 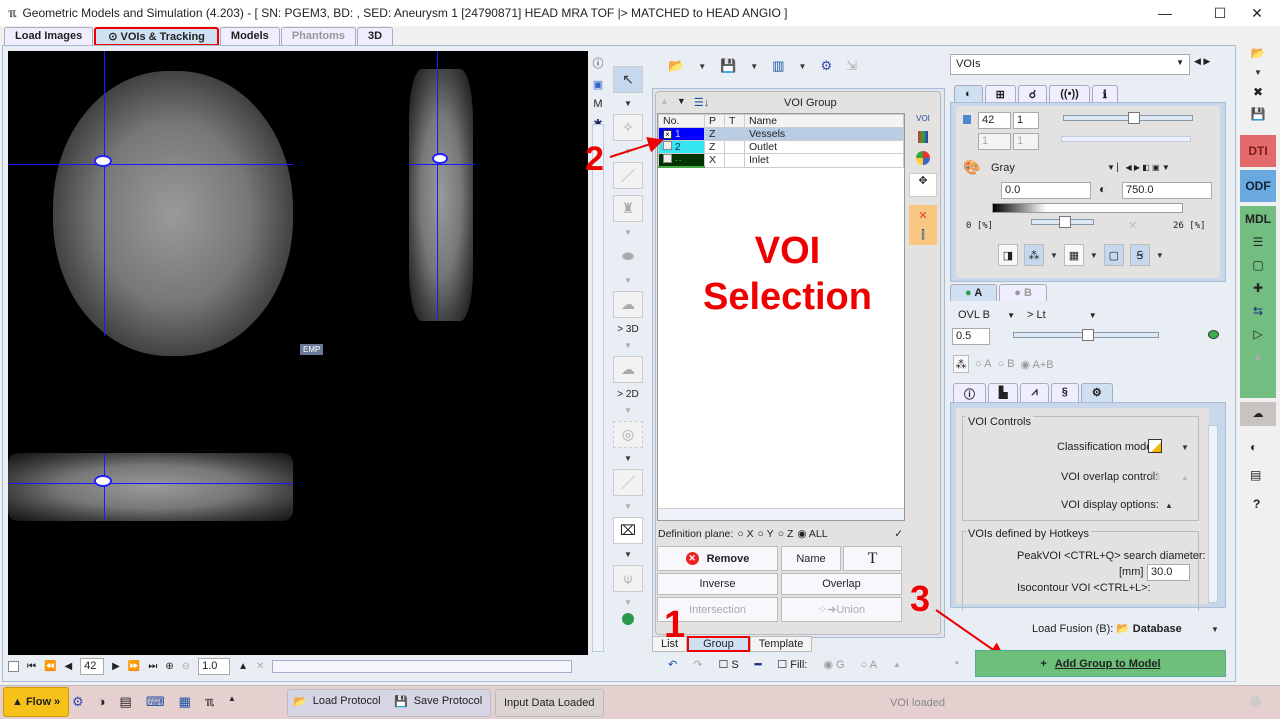 I want to click on vertical-scrollbar, so click(x=1213, y=514).